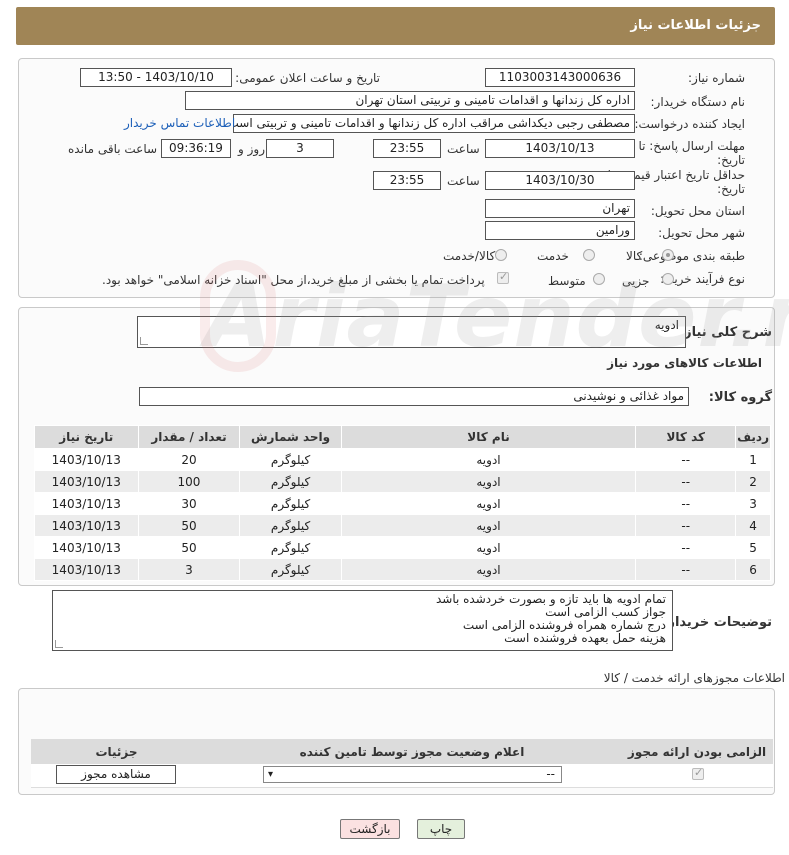  Describe the element at coordinates (717, 622) in the screenshot. I see `buyer-notes-label: توضیحات خریدار:` at that location.